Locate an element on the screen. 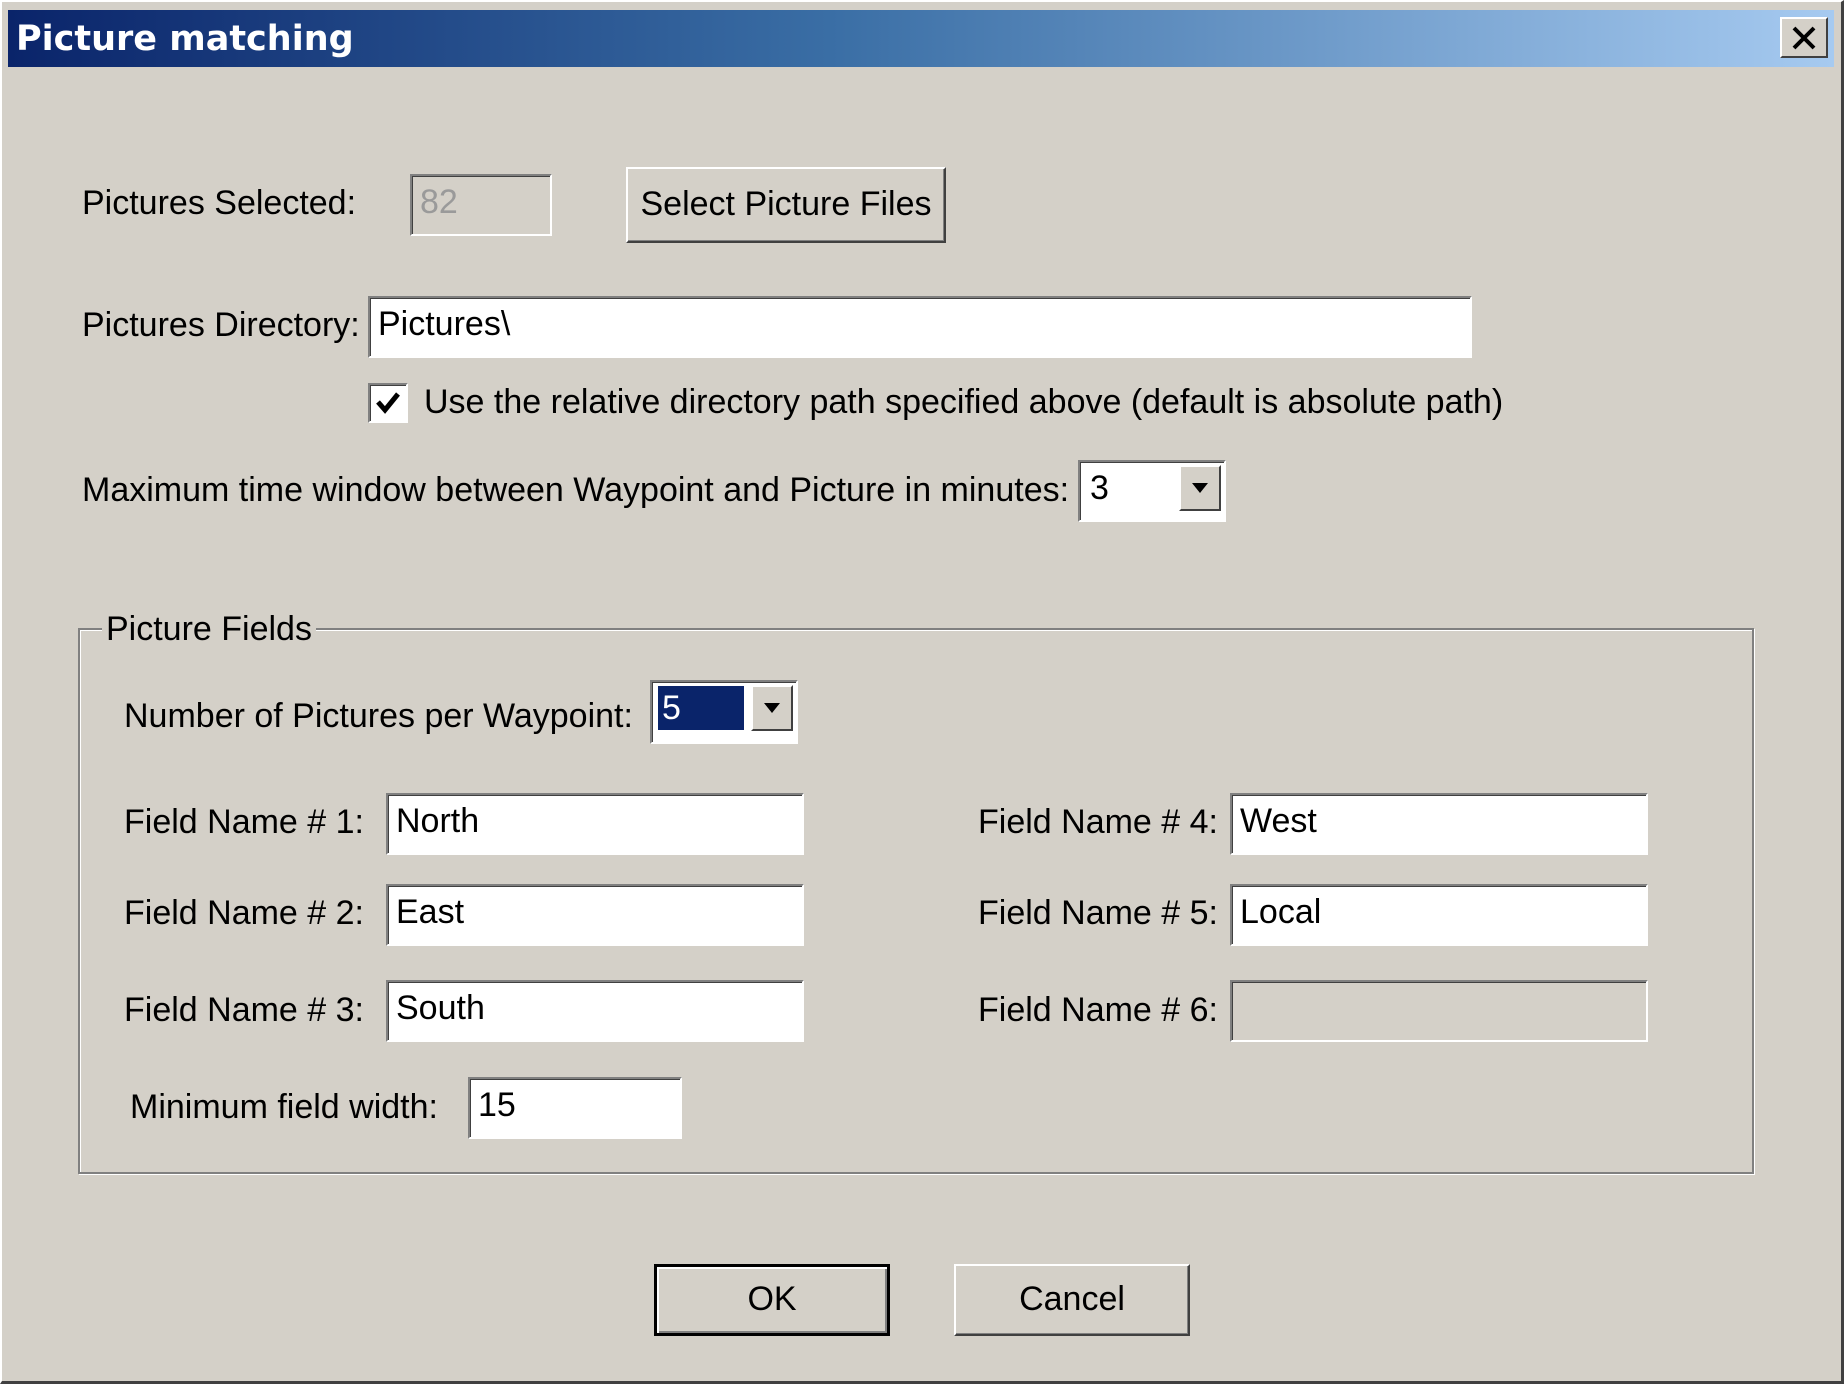 This screenshot has height=1384, width=1844. field-name-6-label: Field Name # 6: is located at coordinates (1098, 1010).